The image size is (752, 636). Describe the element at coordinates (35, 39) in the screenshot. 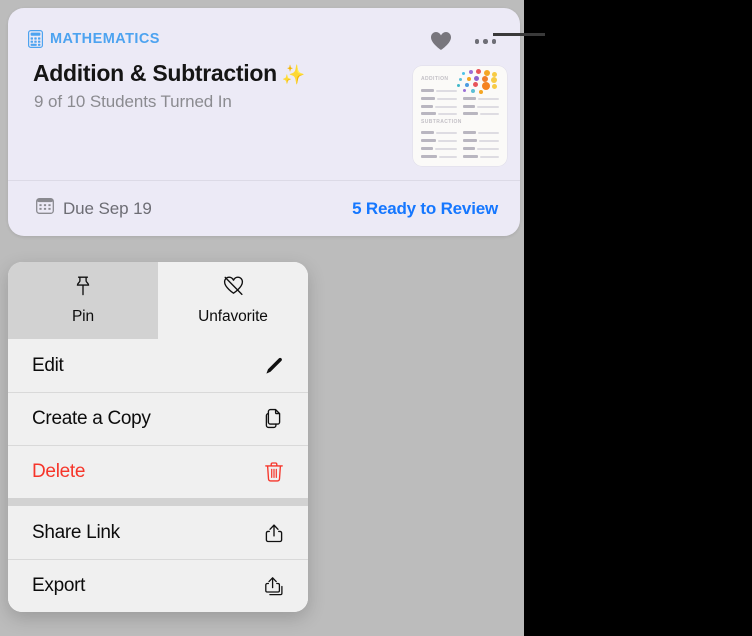

I see `calculator-icon` at that location.